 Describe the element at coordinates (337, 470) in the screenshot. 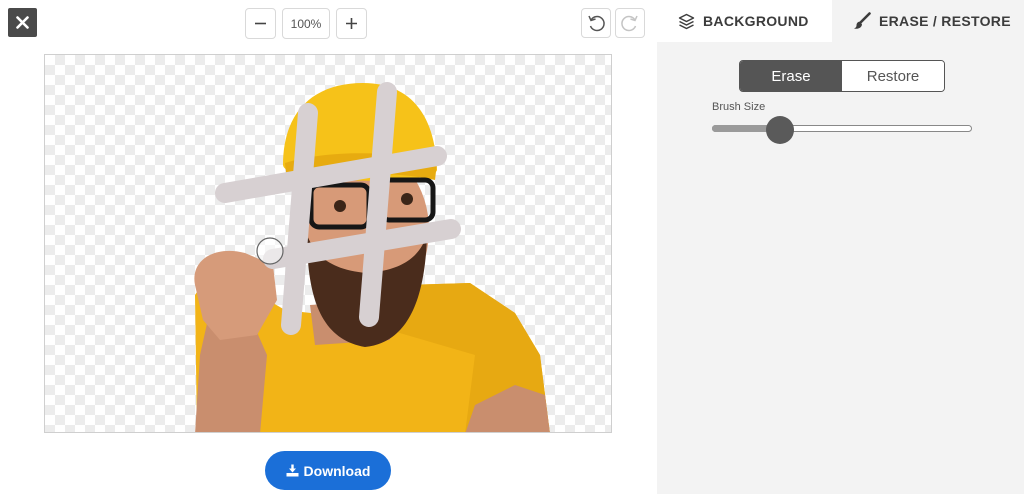

I see `download-label: Download` at that location.